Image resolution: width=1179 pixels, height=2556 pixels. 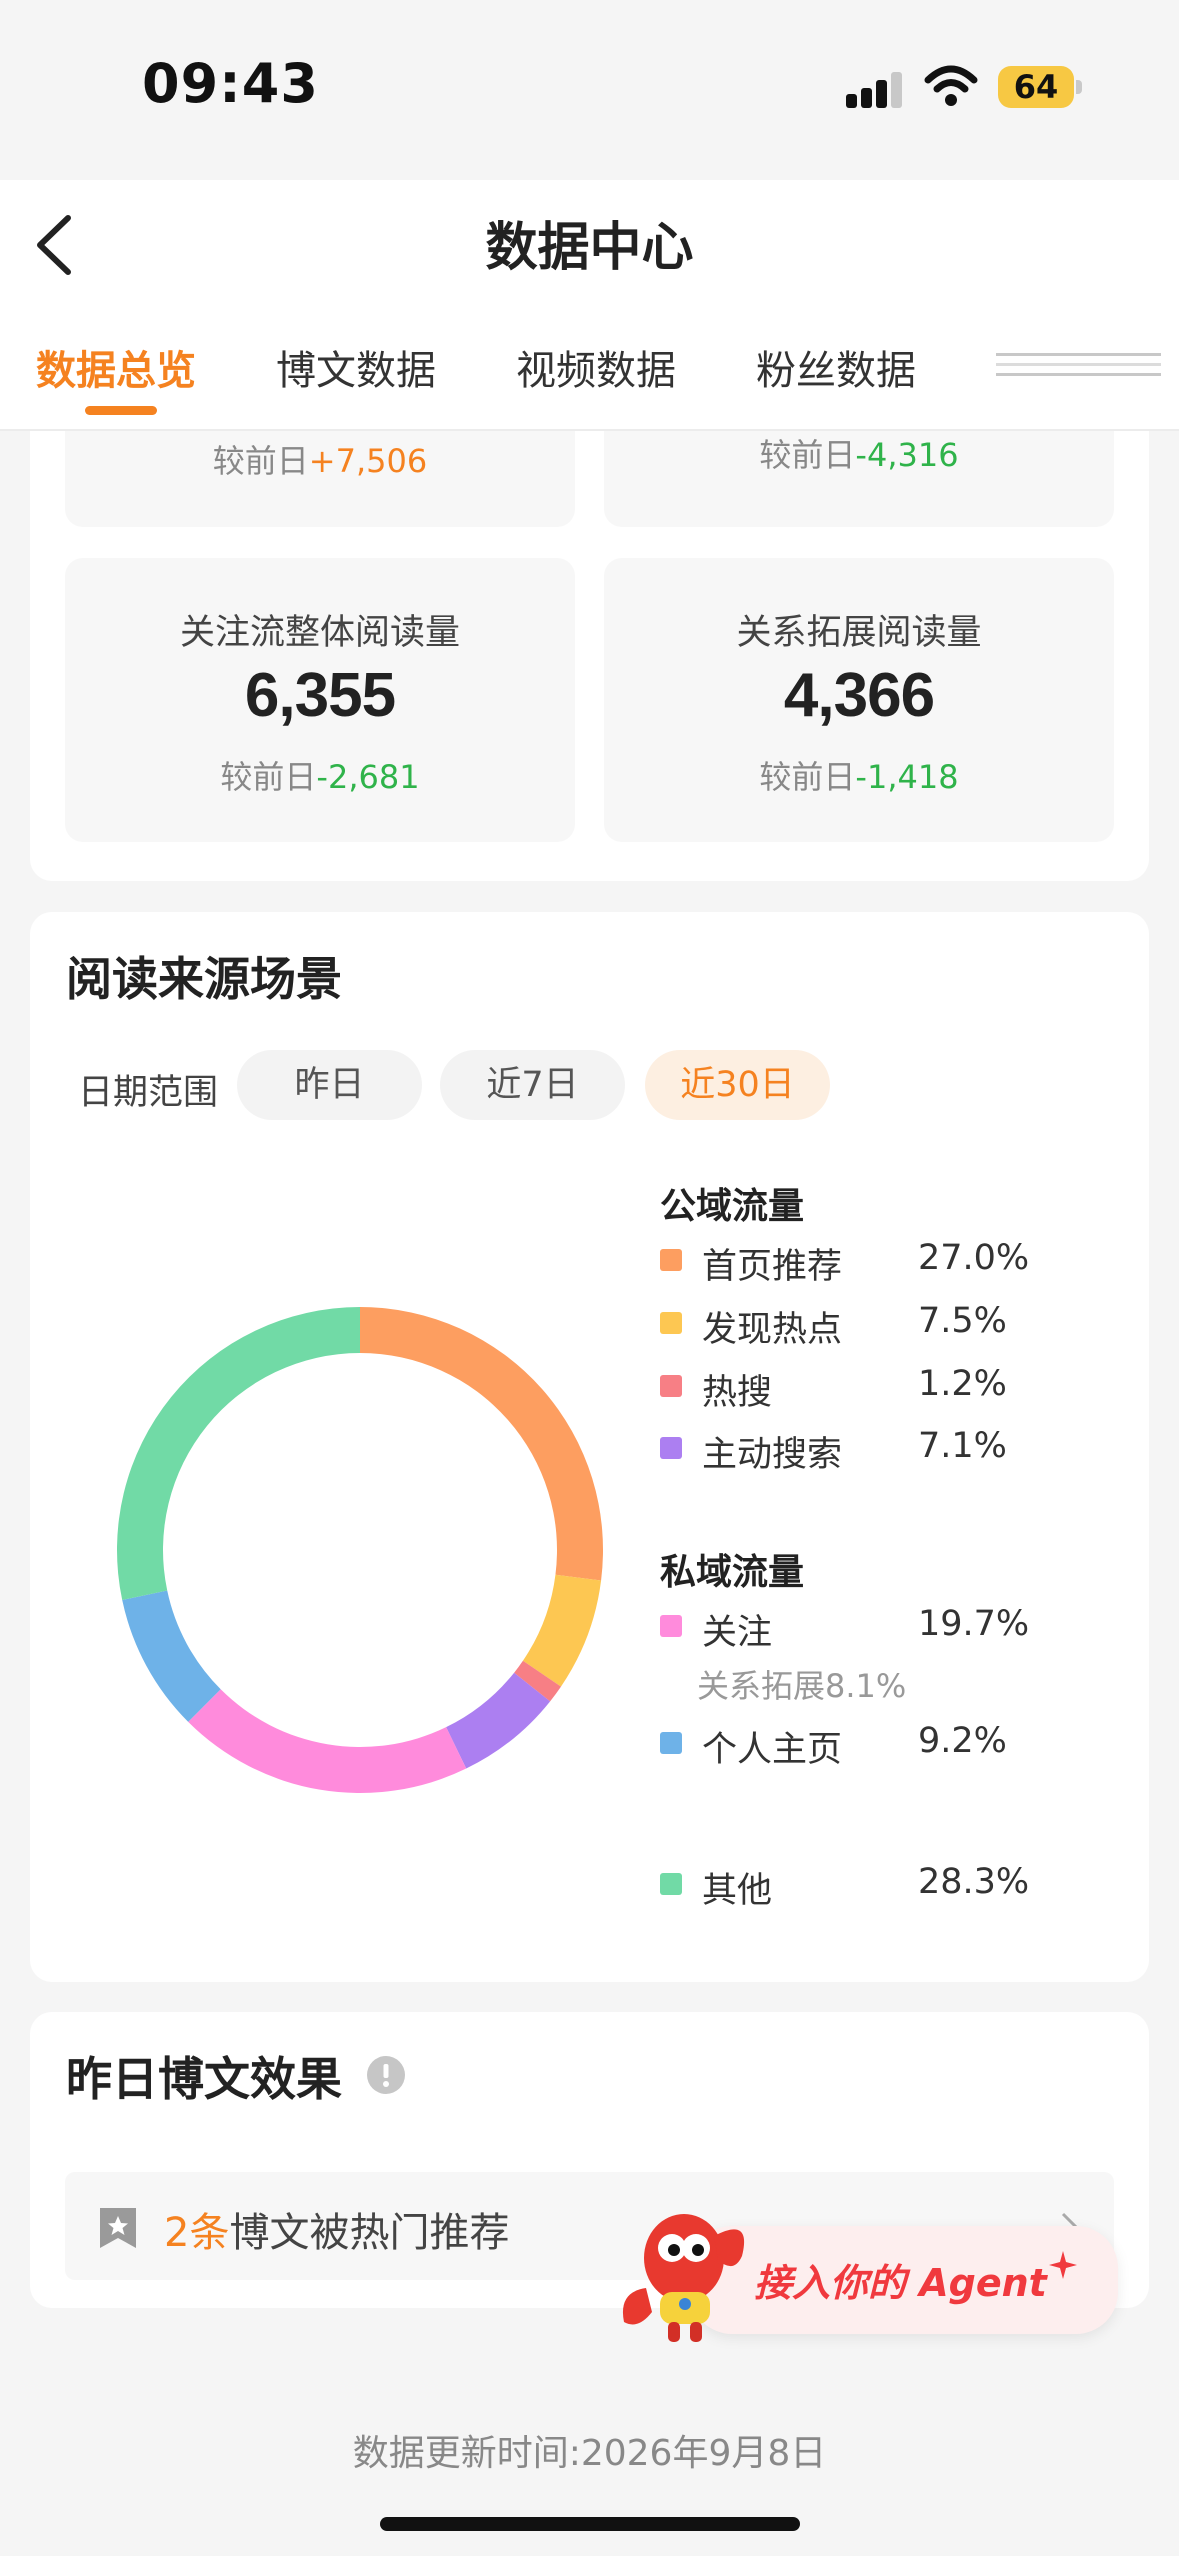 What do you see at coordinates (772, 1455) in the screenshot?
I see `legend-name: 主动搜索` at bounding box center [772, 1455].